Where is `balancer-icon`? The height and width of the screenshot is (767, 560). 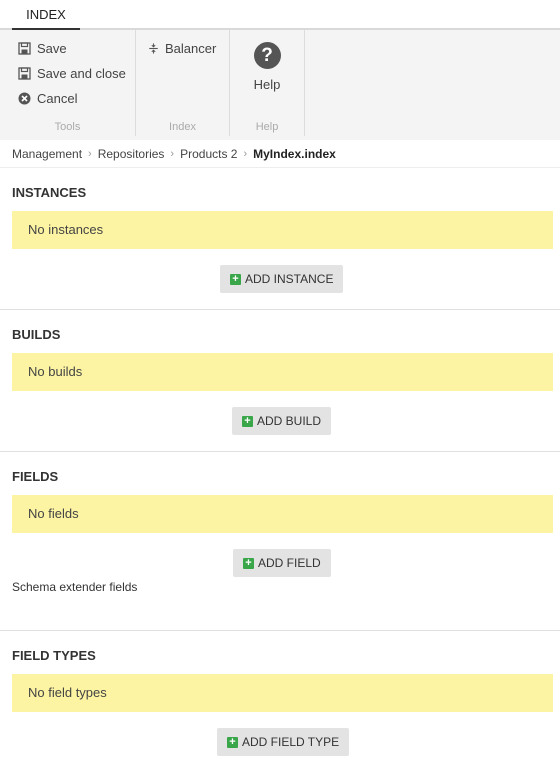
balancer-icon is located at coordinates (153, 48).